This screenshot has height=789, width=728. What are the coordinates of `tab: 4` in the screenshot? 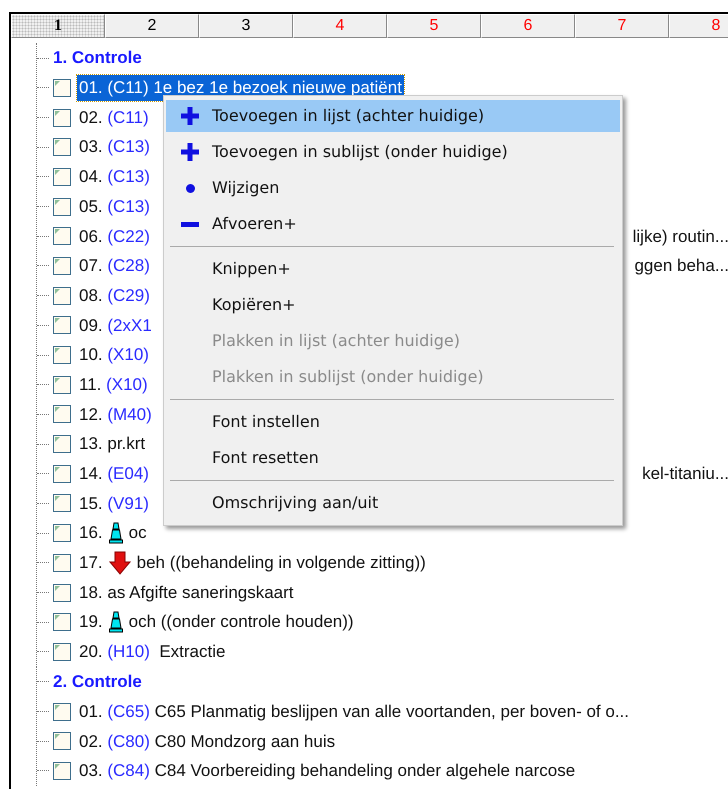 It's located at (340, 26).